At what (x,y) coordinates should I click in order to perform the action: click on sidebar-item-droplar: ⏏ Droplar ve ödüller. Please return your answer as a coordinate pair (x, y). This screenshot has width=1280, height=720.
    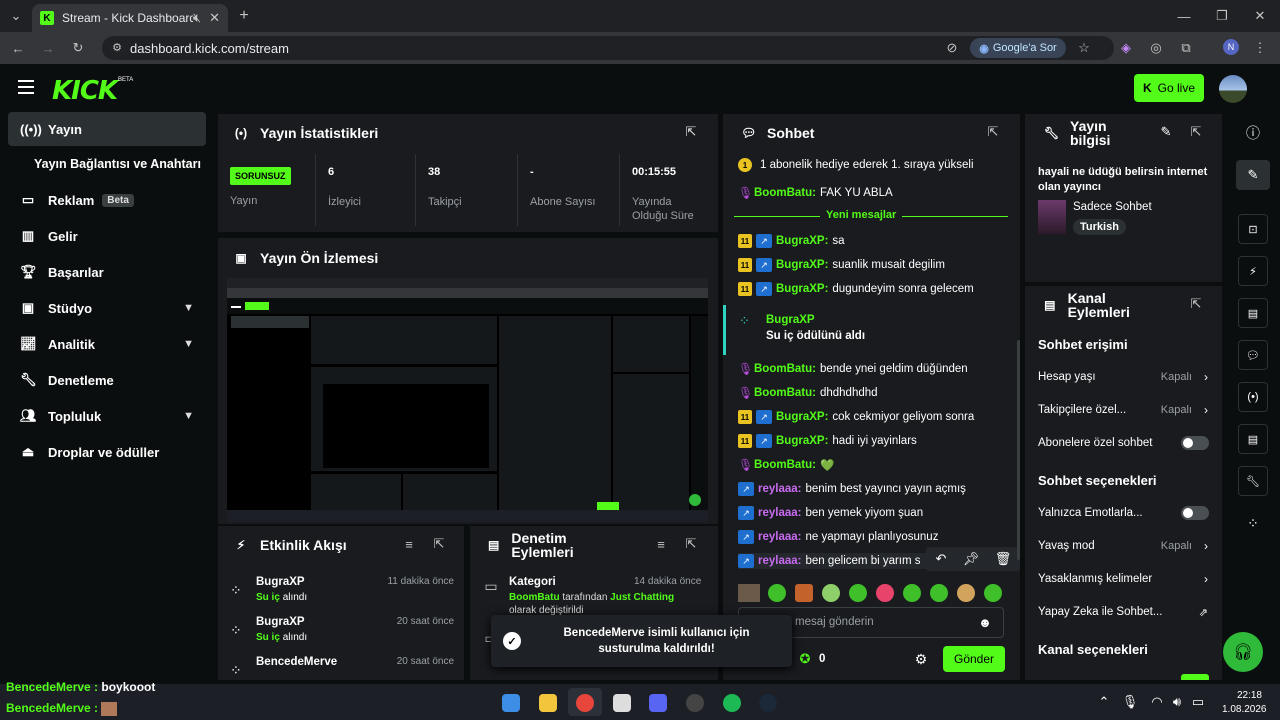
    Looking at the image, I should click on (107, 452).